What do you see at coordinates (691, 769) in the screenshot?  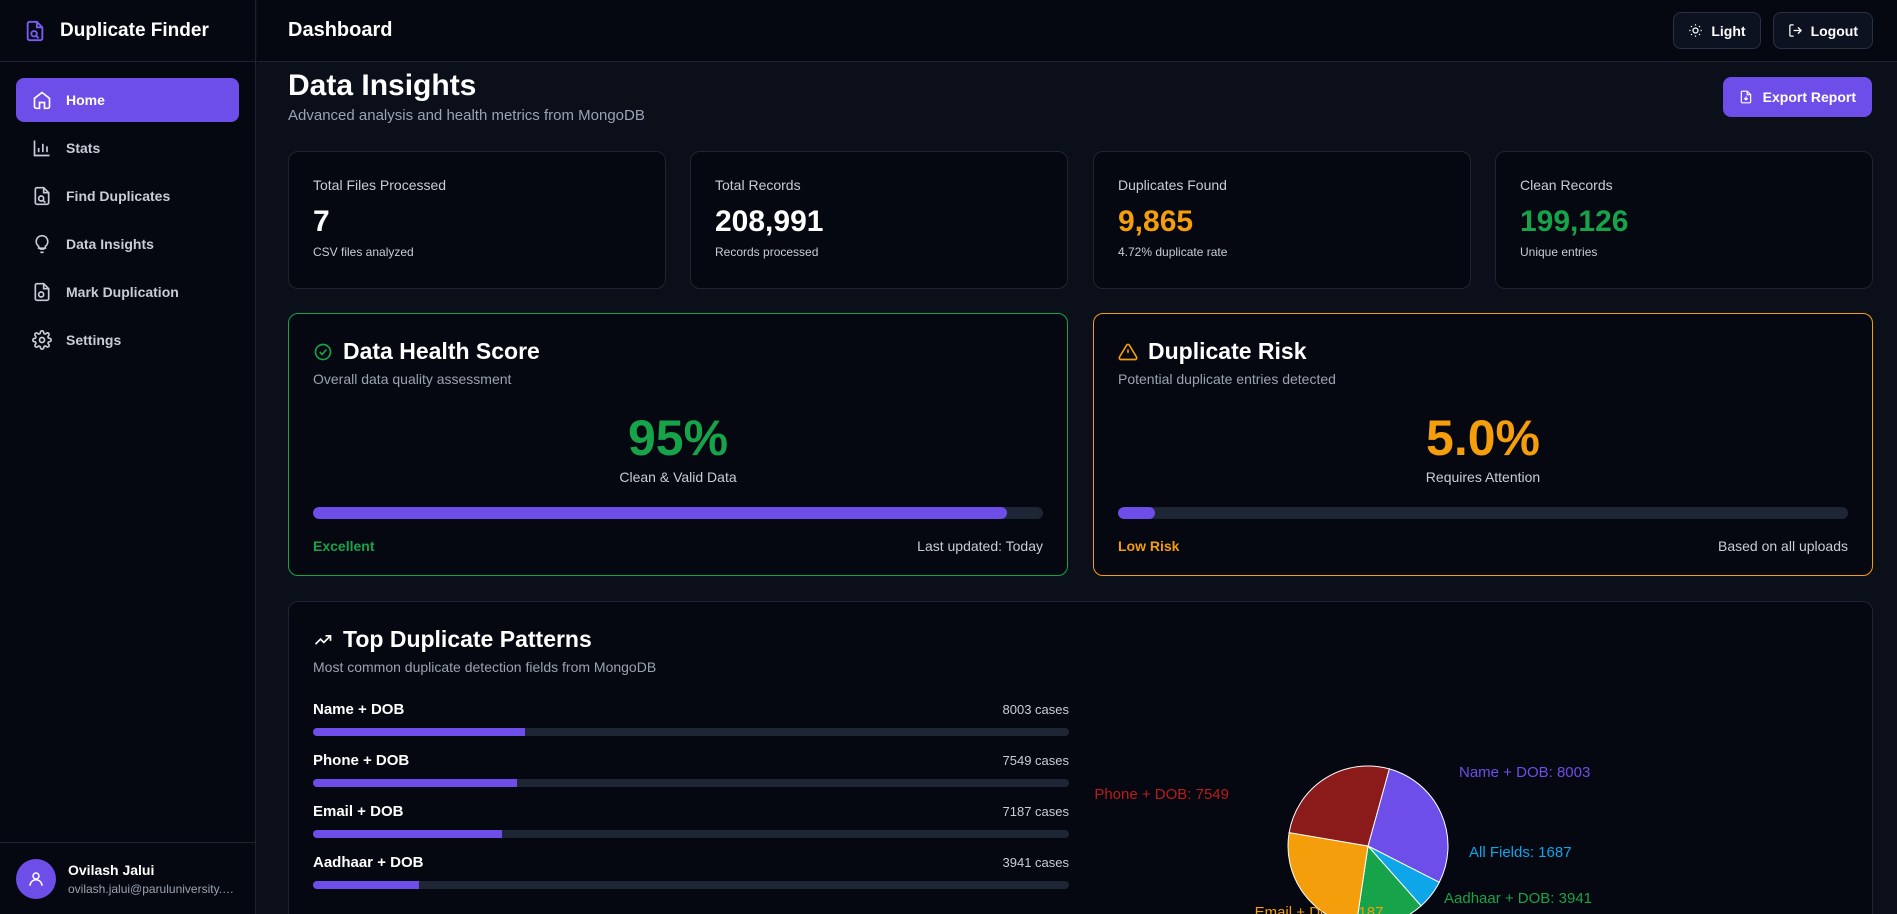 I see `pattern-row: Phone + DOB 7549 cases` at bounding box center [691, 769].